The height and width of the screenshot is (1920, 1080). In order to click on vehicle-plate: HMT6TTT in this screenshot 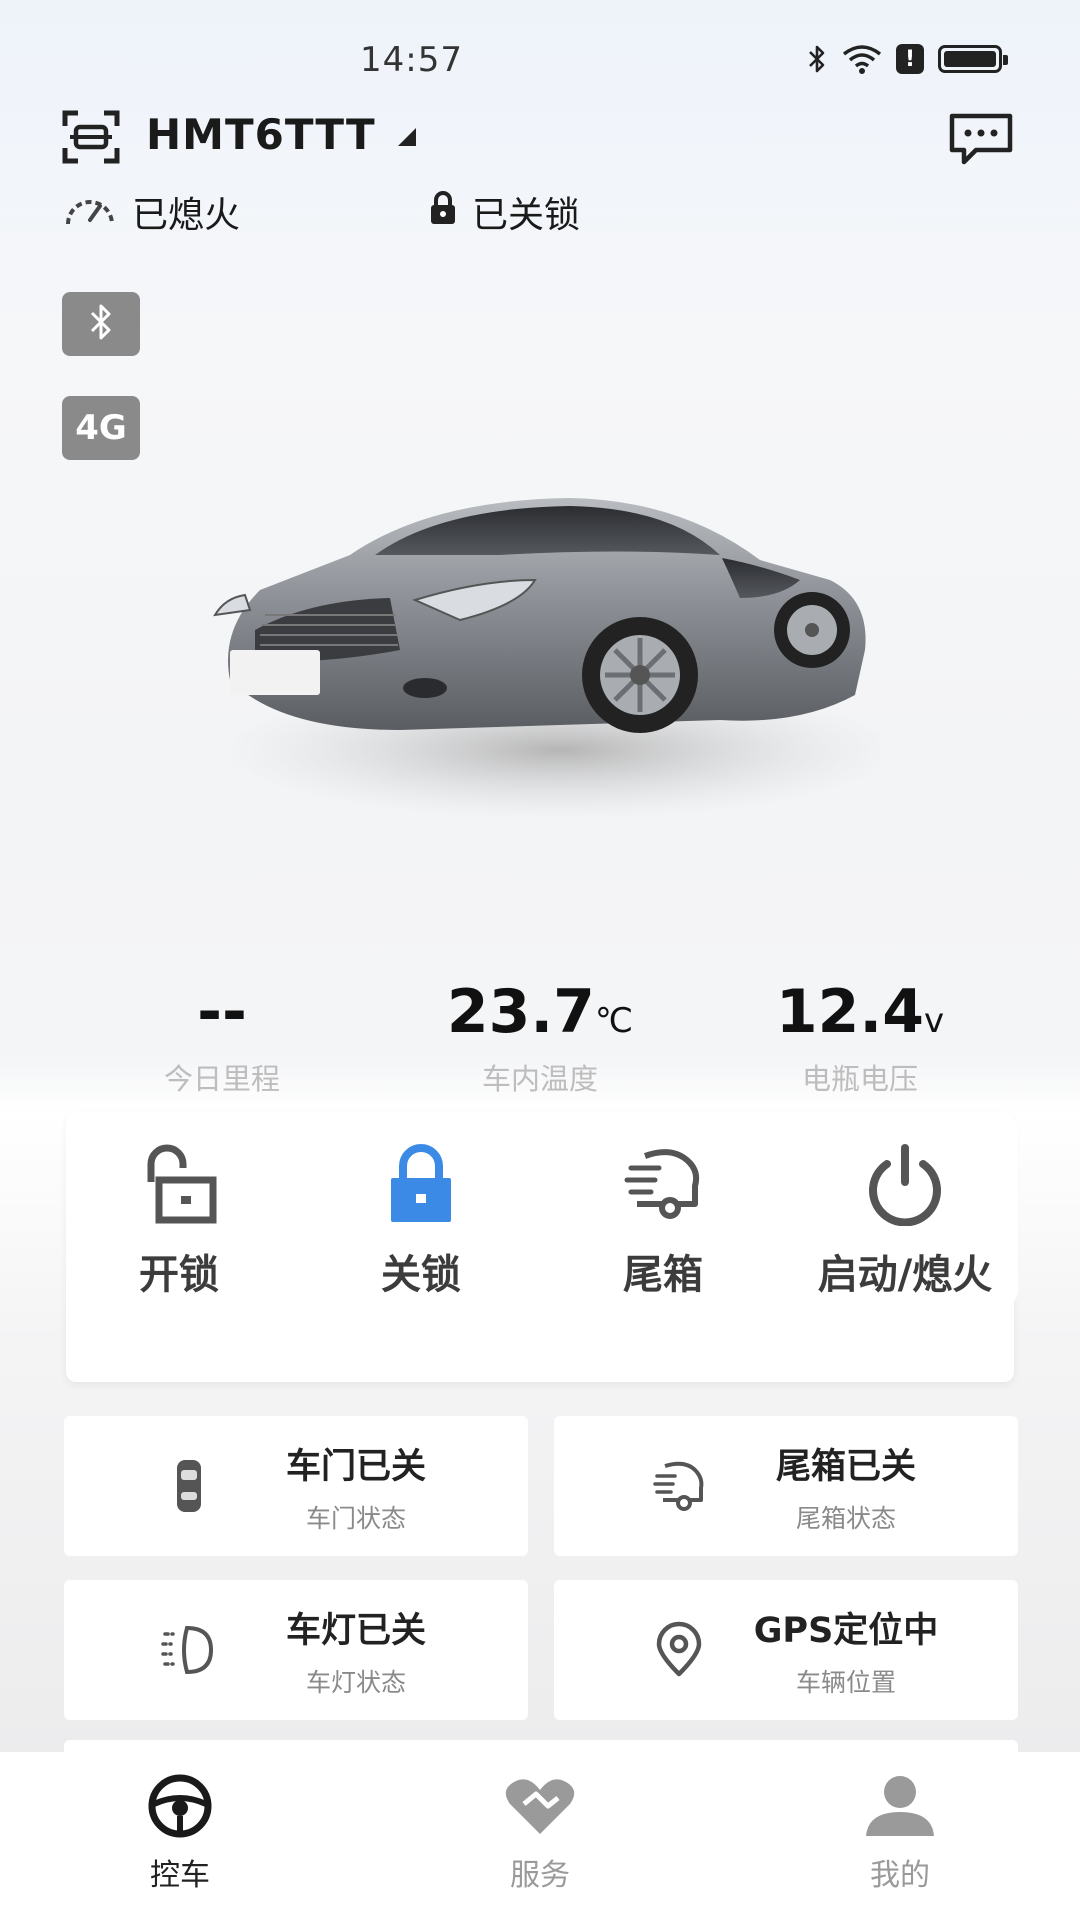, I will do `click(261, 134)`.